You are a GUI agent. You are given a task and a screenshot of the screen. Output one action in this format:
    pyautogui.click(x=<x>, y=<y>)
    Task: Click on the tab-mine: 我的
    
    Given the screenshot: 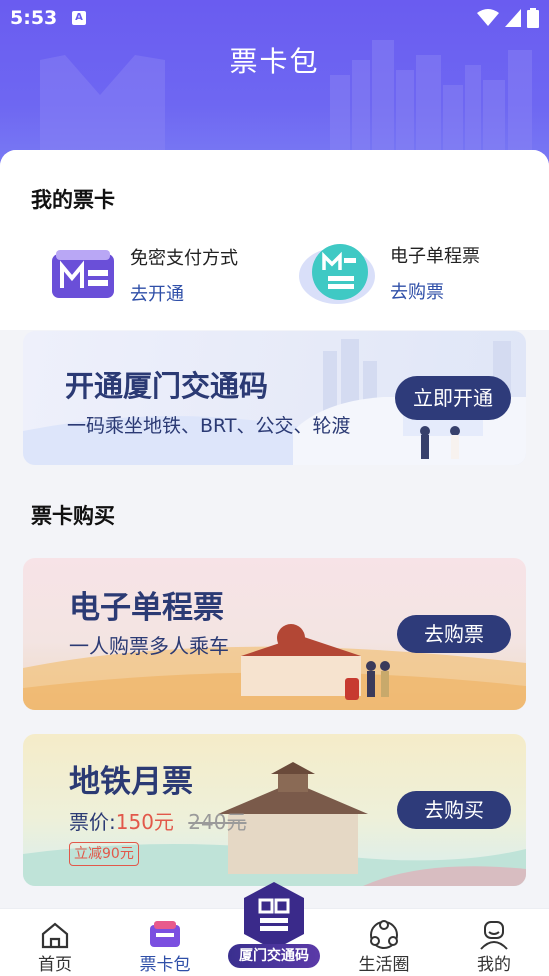 What is the action you would take?
    pyautogui.click(x=494, y=942)
    